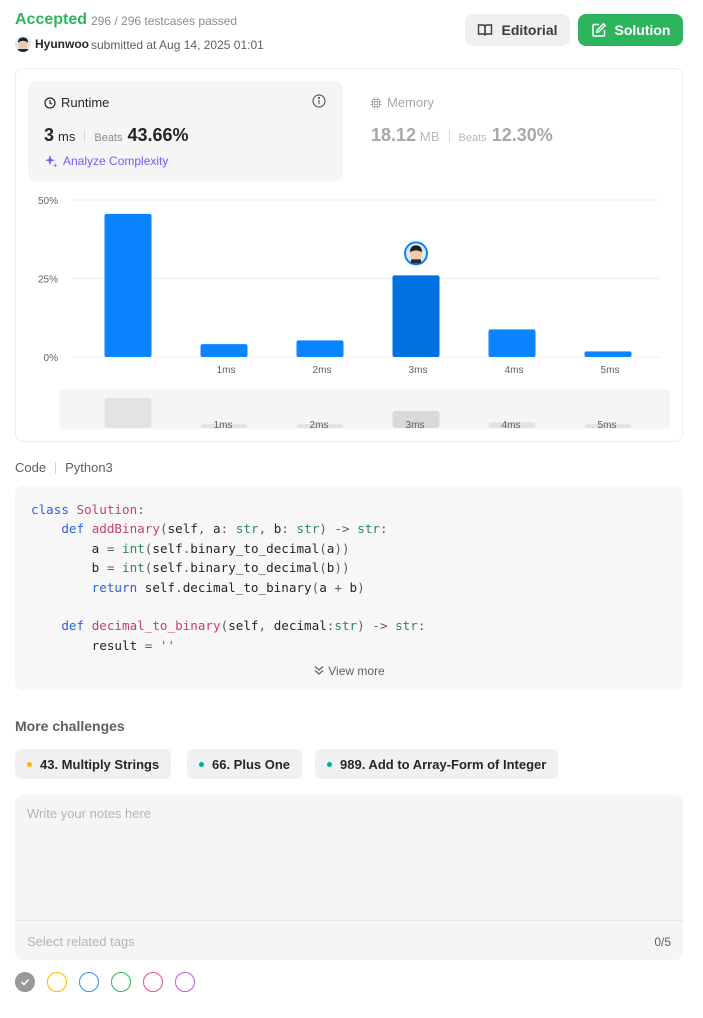  Describe the element at coordinates (443, 764) in the screenshot. I see `challenge-label: 989. Add to Array-Form of Integer` at that location.